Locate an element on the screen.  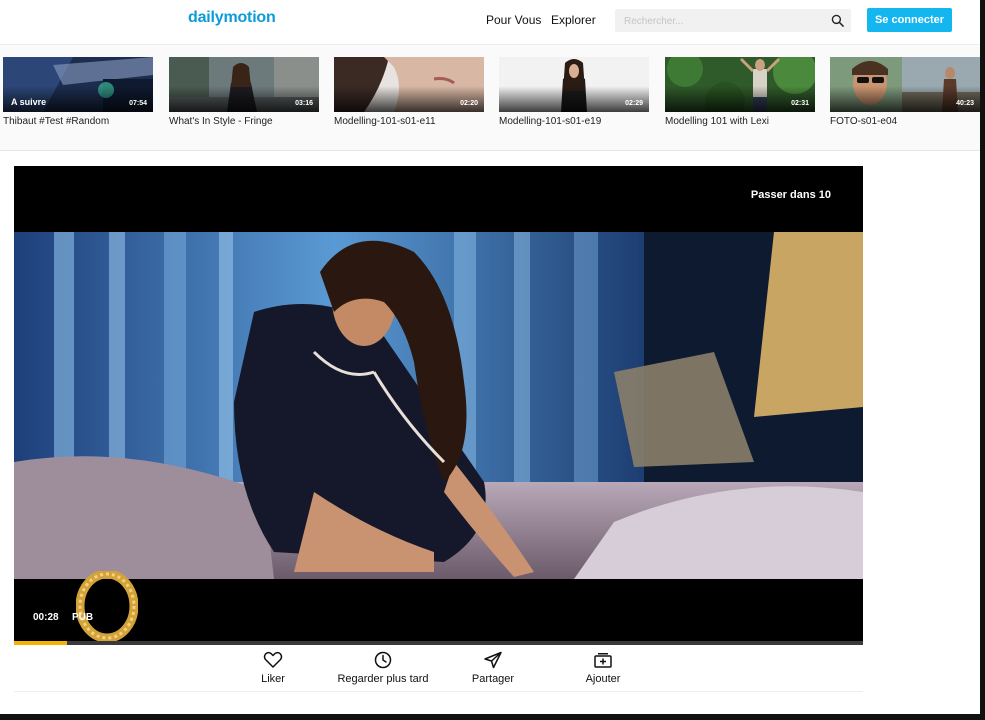
video-card: 02:29 Modelling-101-s01-e19 is located at coordinates (574, 92).